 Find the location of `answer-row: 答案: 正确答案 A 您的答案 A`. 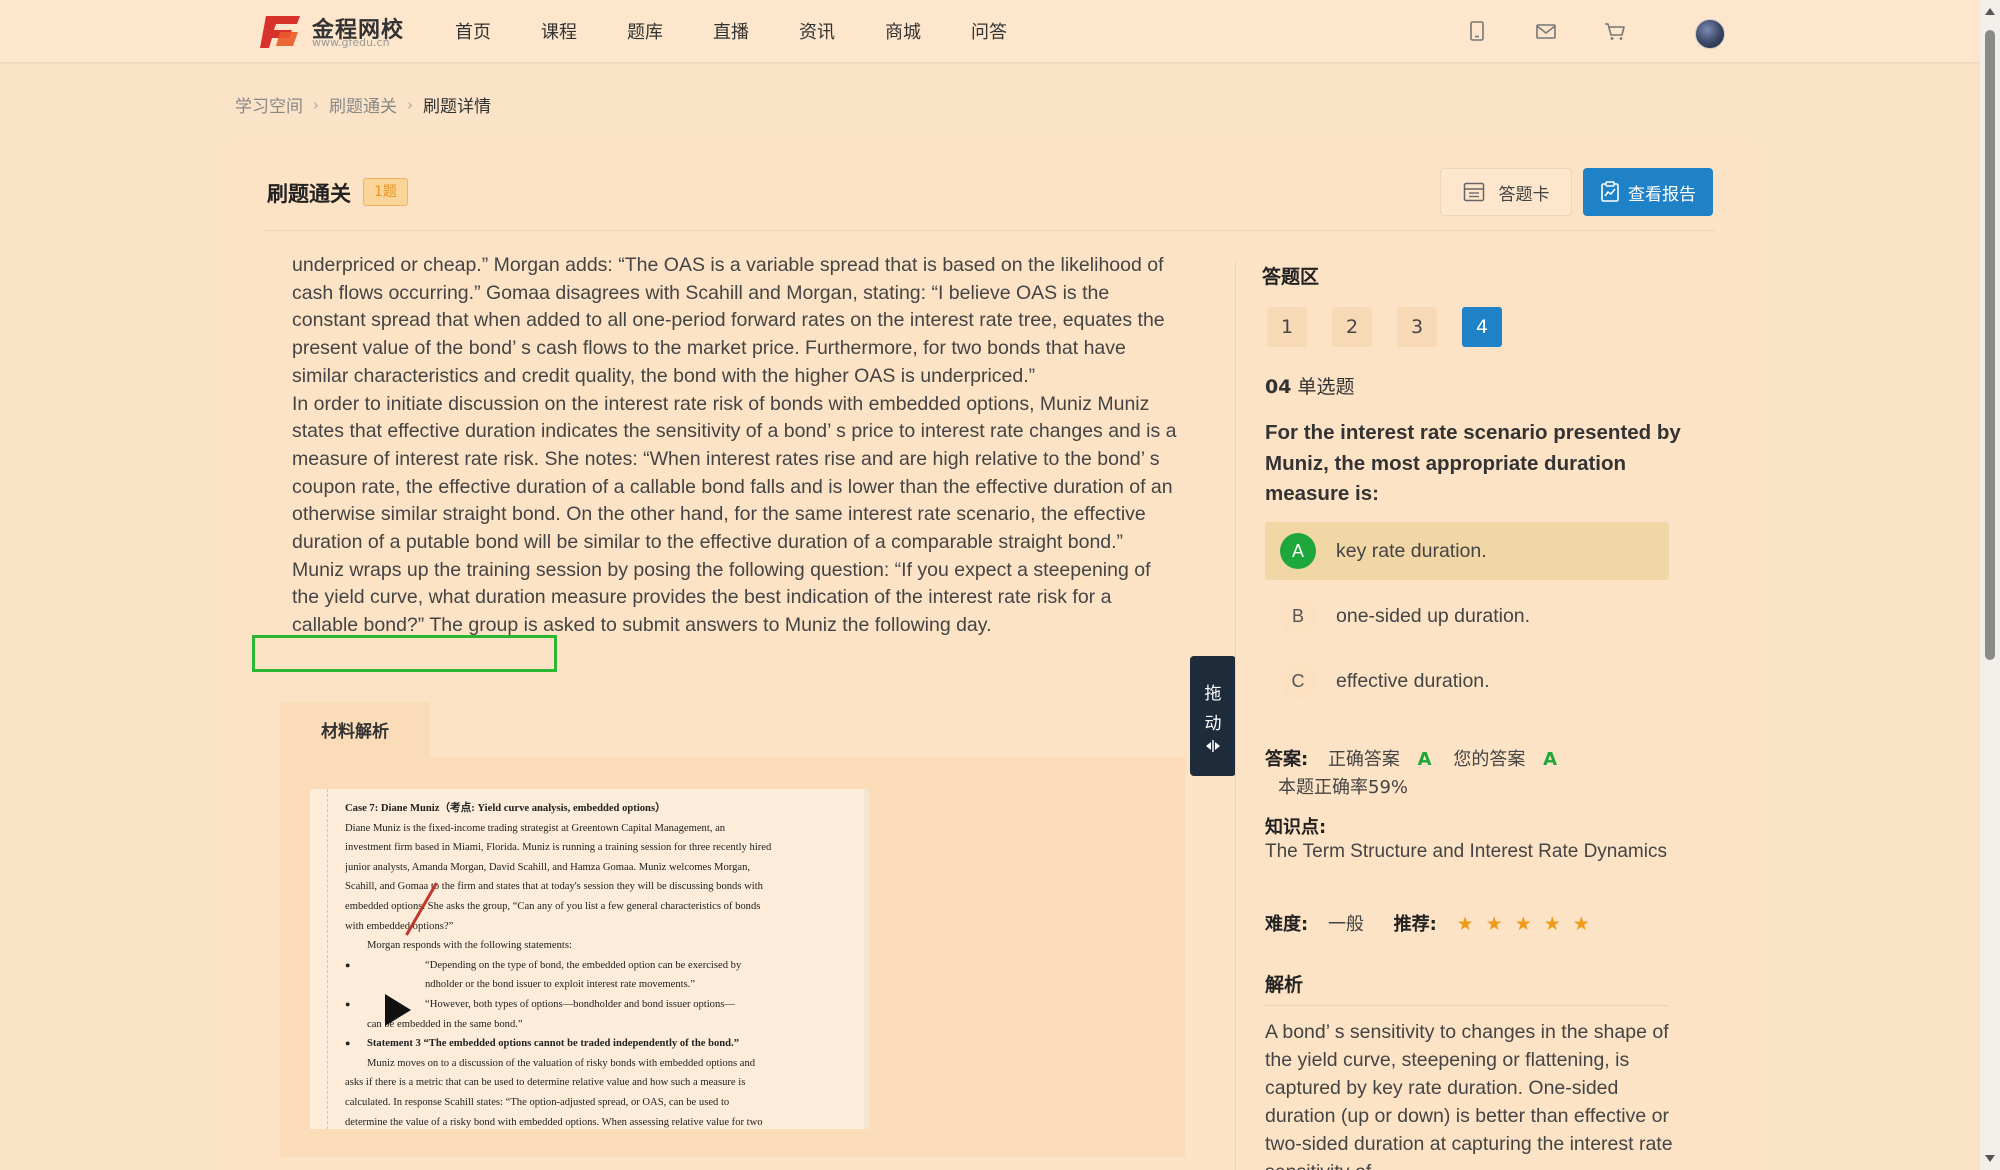

answer-row: 答案: 正确答案 A 您的答案 A is located at coordinates (1411, 758).